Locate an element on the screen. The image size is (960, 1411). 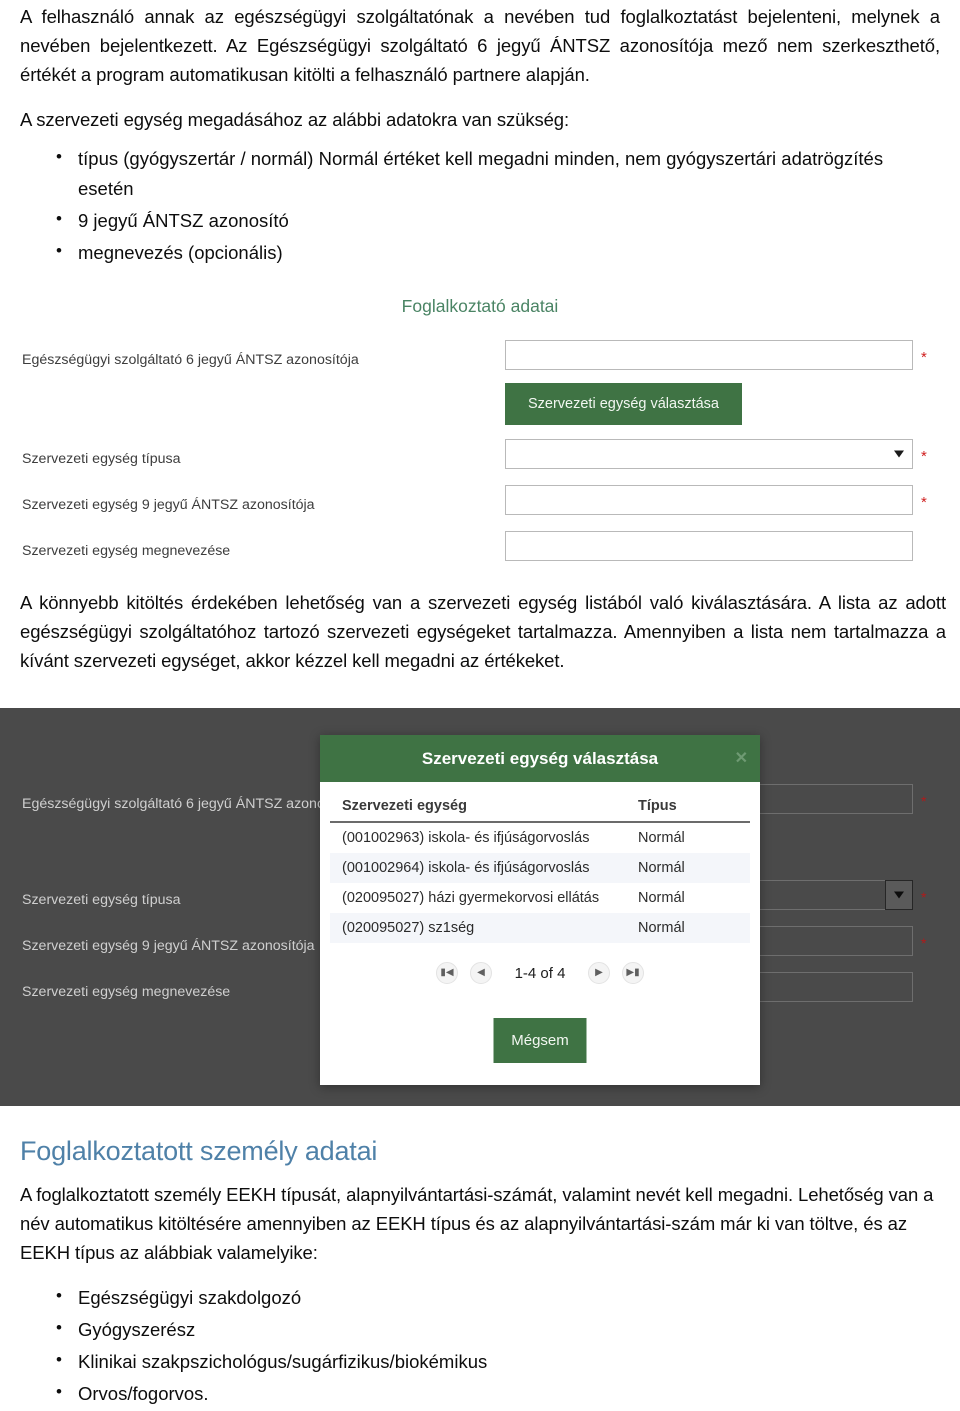
bg-field-label-unit-name: Szervezeti egység megnevezése is located at coordinates (126, 992).